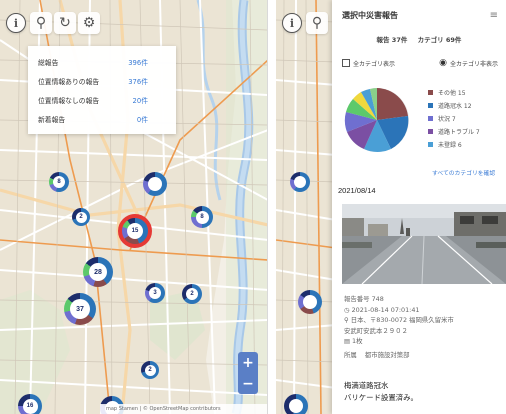 Image resolution: width=506 pixels, height=414 pixels. Describe the element at coordinates (138, 81) in the screenshot. I see `stat-count: 376件` at that location.